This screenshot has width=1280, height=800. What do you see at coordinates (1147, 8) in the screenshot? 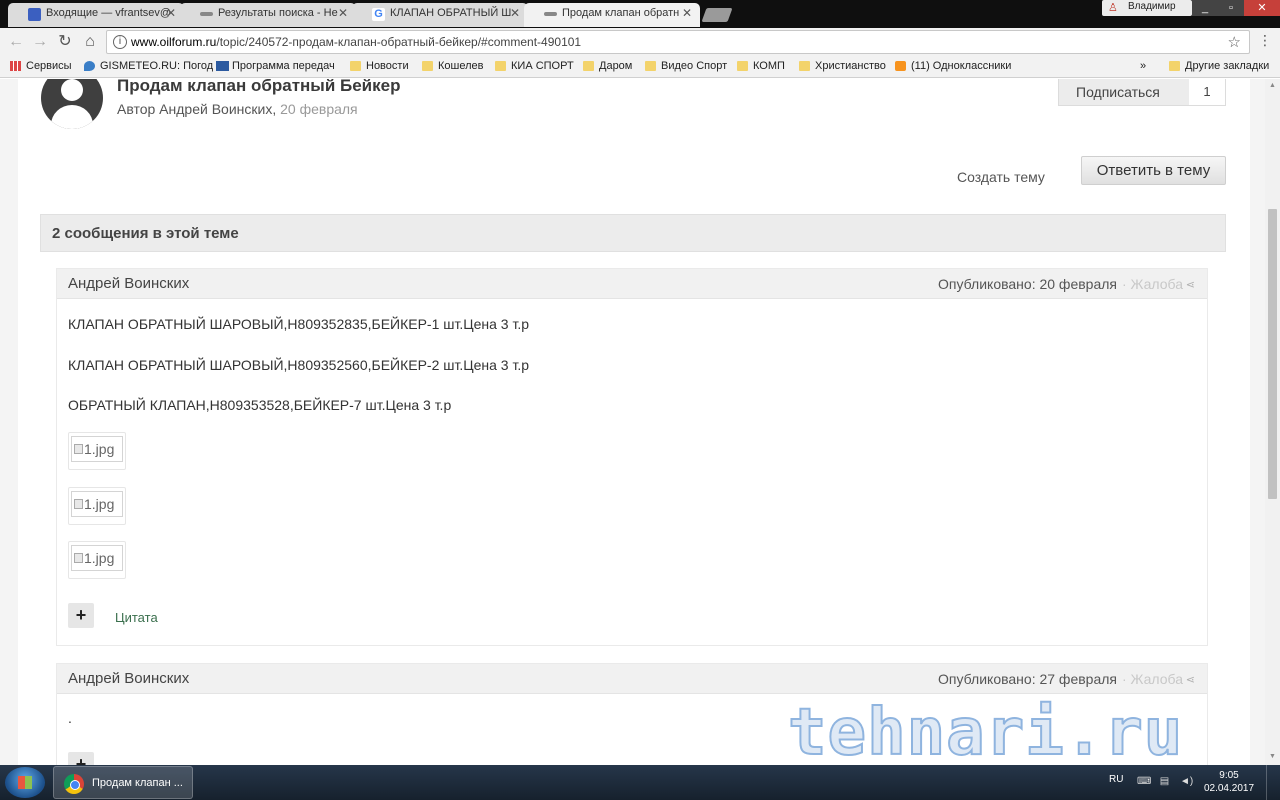
I see `profile-button: ♙ Владимир` at bounding box center [1147, 8].